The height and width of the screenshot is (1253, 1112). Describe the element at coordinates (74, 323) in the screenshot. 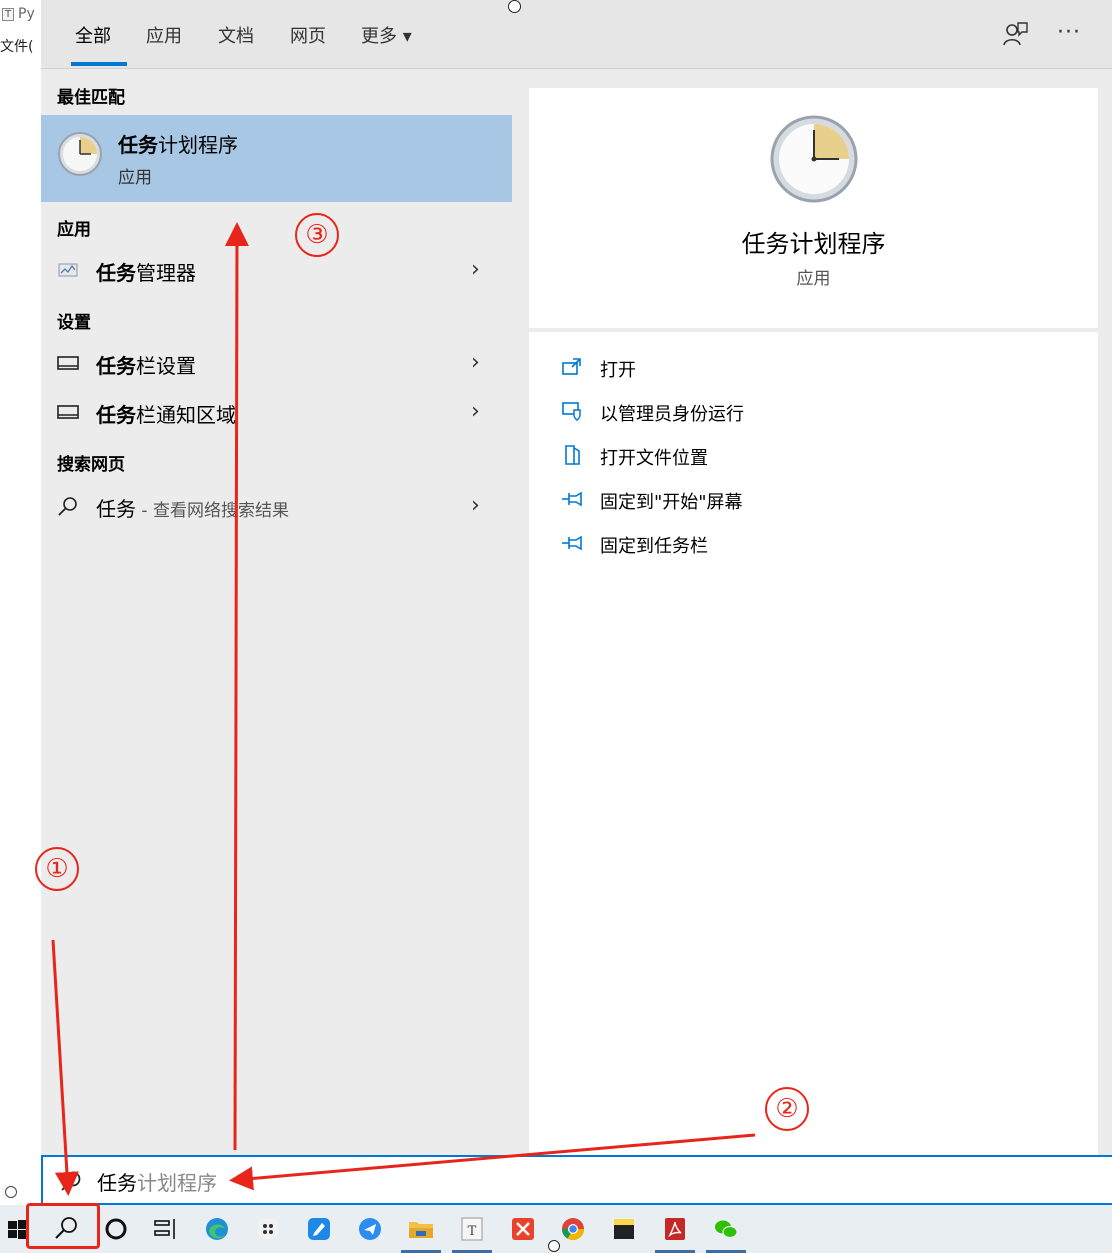

I see `settings-heading: 设置` at that location.